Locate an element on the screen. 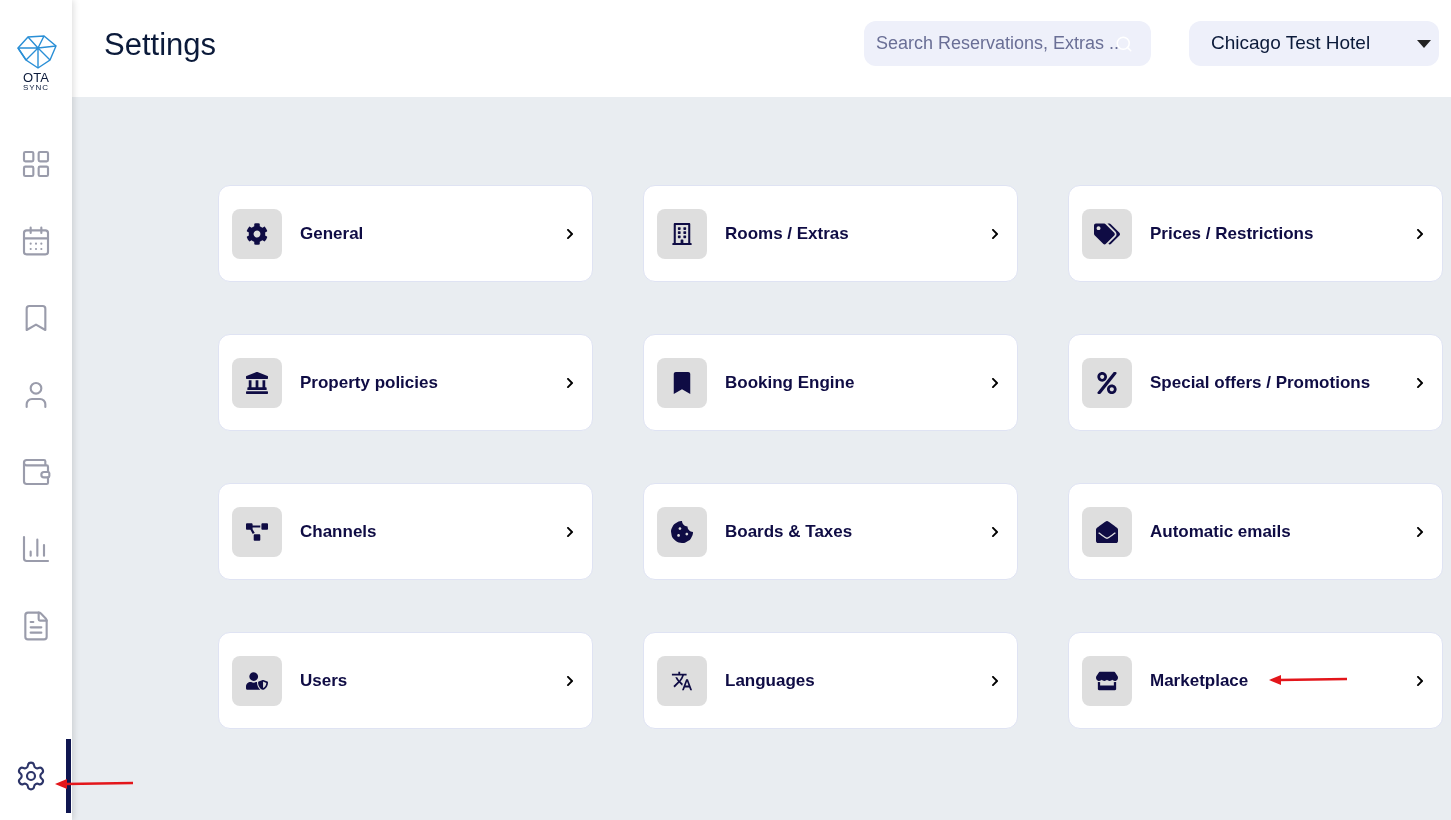  settings-card: Automatic emails is located at coordinates (1255, 531).